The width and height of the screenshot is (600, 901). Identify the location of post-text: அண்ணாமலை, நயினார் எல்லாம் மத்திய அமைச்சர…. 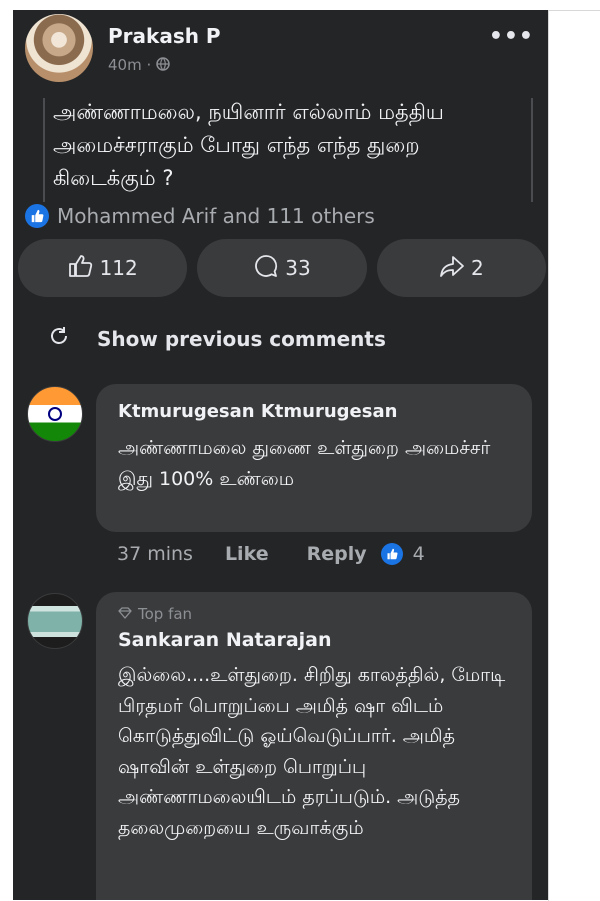
(248, 145).